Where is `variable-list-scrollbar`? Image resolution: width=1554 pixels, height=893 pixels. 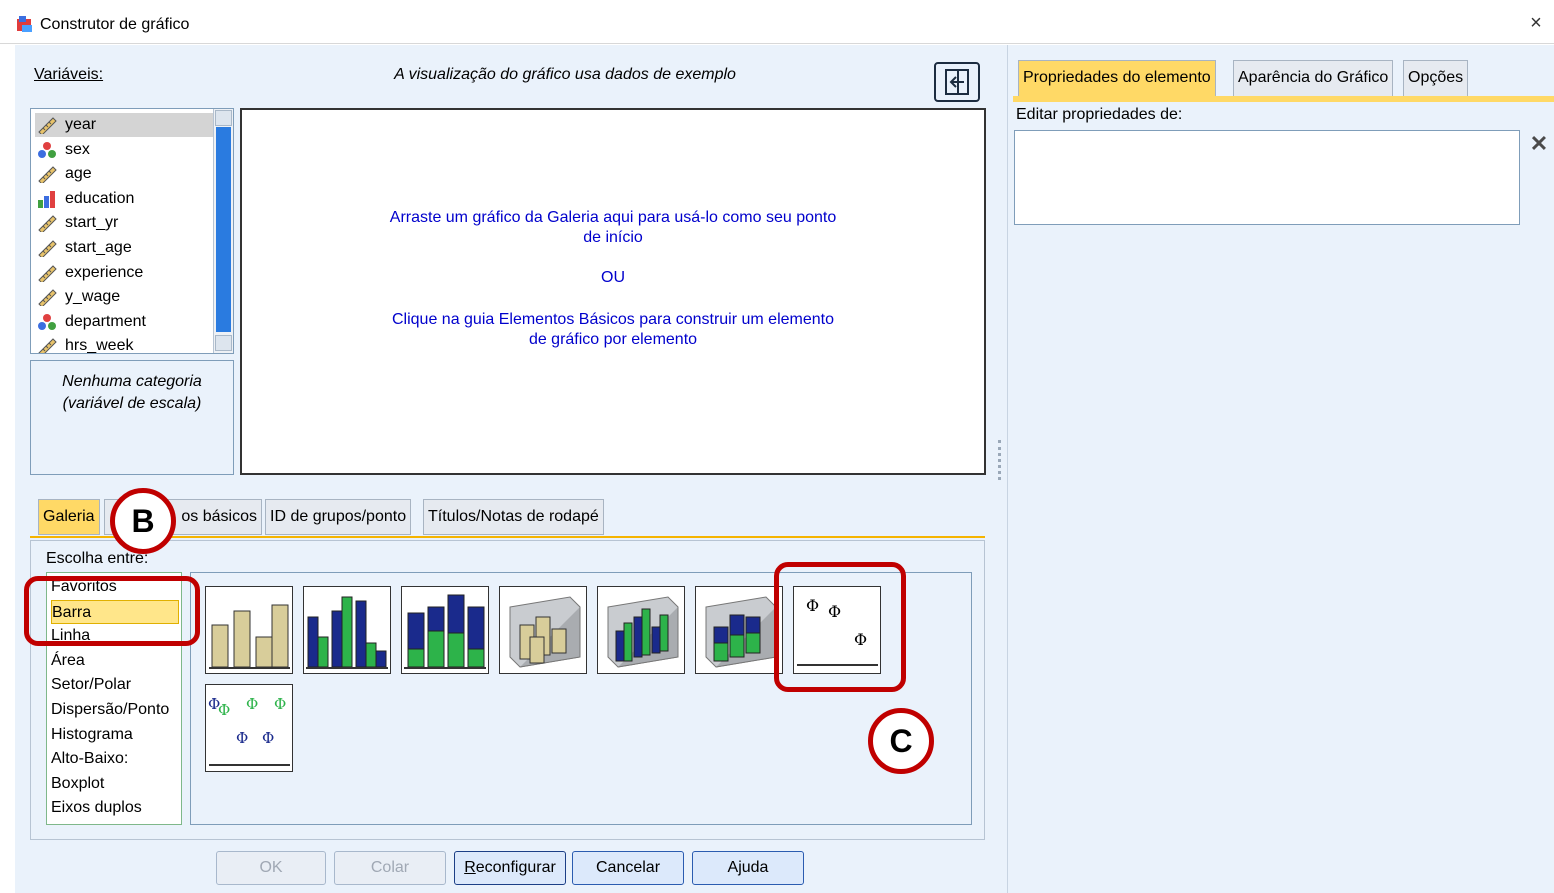 variable-list-scrollbar is located at coordinates (223, 231).